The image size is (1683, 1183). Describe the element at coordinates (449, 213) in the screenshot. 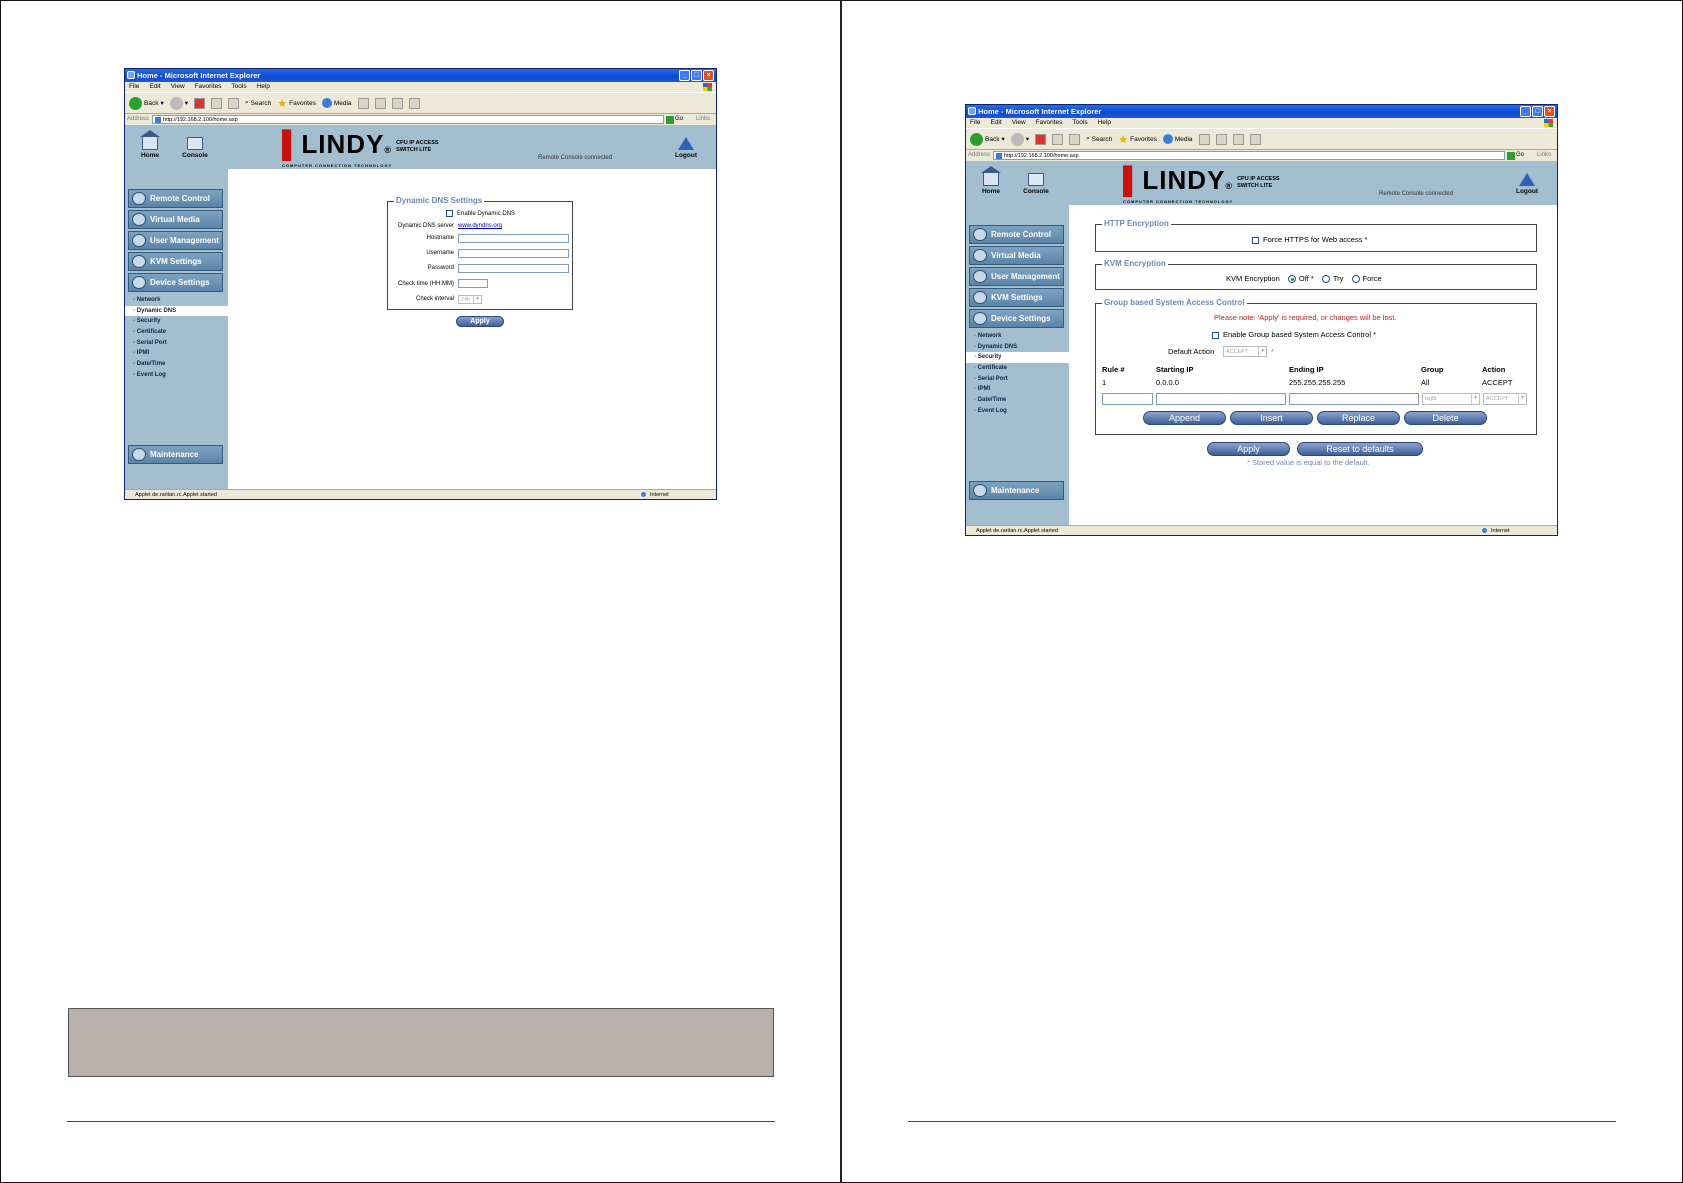

I see `enable-ddns-checkbox` at that location.